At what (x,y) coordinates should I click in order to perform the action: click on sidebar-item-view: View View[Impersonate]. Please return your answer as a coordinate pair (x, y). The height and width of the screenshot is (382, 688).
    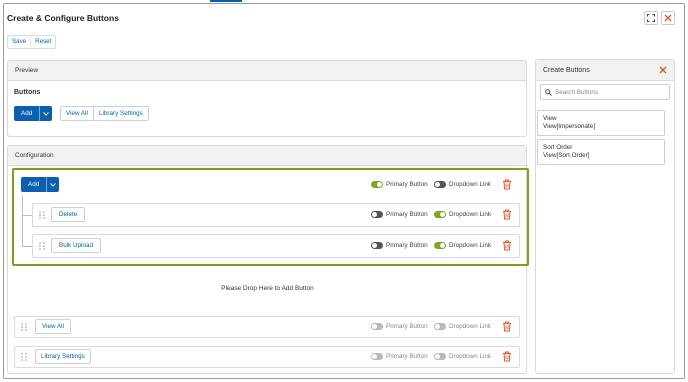
    Looking at the image, I should click on (601, 123).